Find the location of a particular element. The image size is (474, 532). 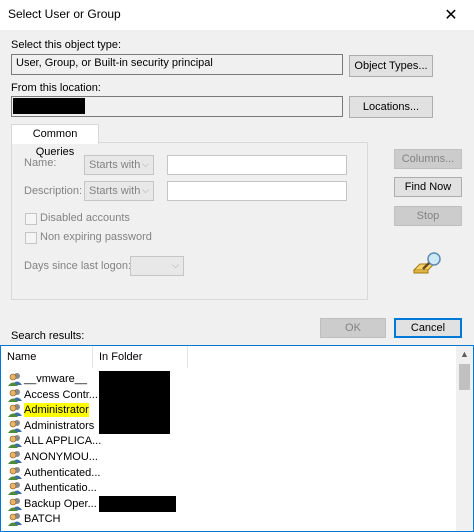

tab-common-queries: Common Queries is located at coordinates (55, 141).